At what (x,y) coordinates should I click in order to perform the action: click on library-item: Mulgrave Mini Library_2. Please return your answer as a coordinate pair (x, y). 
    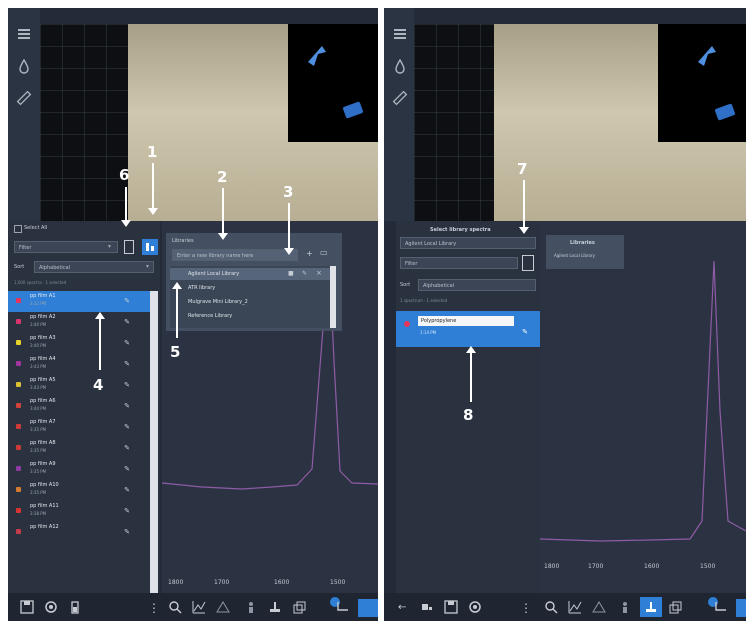
    Looking at the image, I should click on (218, 302).